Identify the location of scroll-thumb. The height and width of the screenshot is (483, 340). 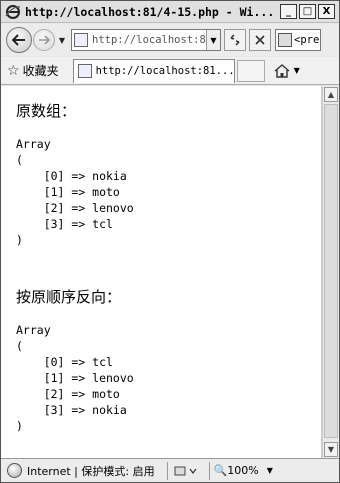
(331, 271).